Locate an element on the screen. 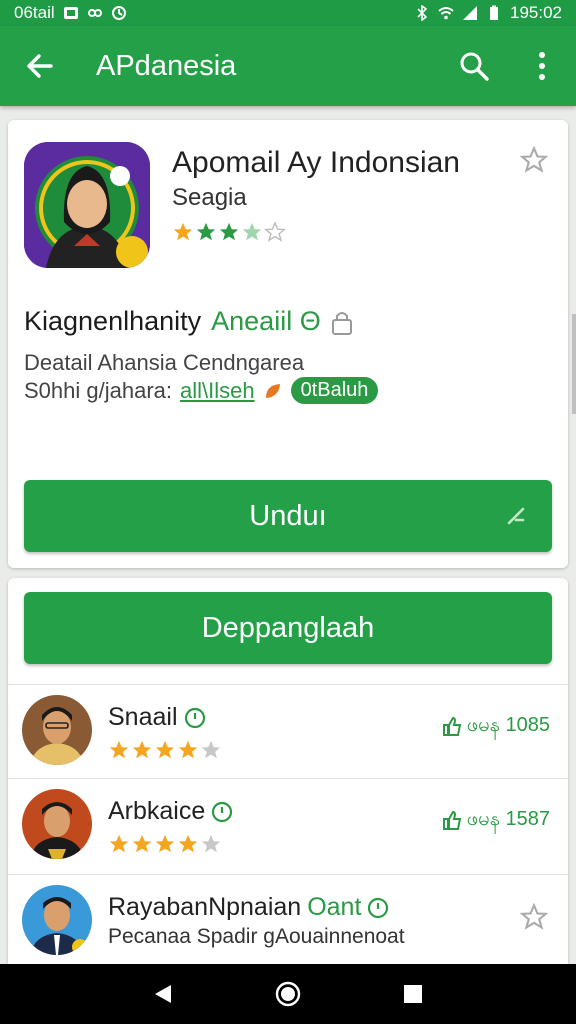 This screenshot has height=1024, width=576. arrow-back-icon is located at coordinates (40, 66).